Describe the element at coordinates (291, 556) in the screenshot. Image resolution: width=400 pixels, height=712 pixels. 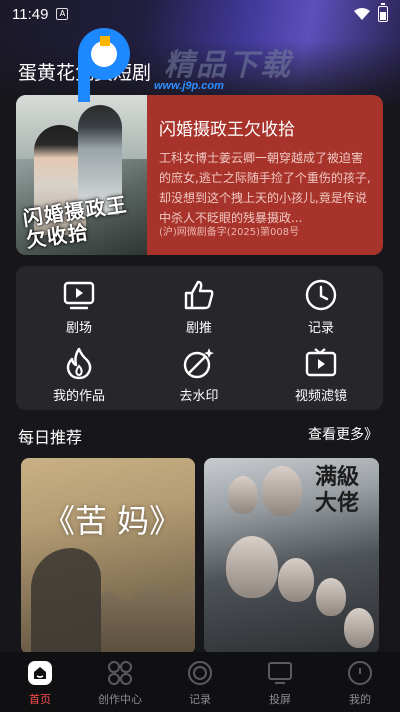
I see `recommend-poster: 满級大佬` at that location.